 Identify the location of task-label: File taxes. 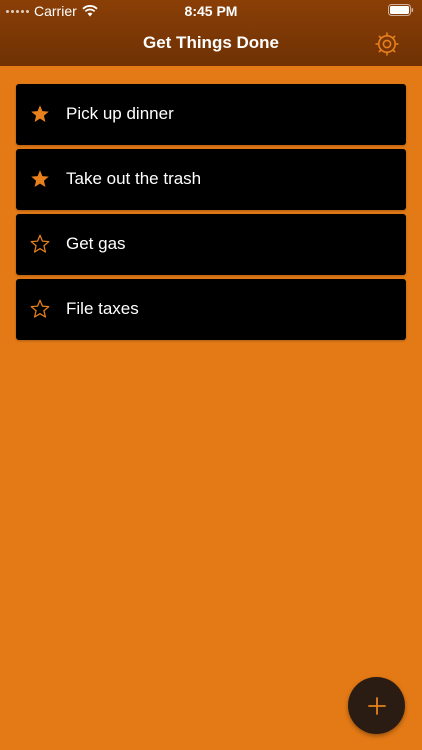
(102, 308).